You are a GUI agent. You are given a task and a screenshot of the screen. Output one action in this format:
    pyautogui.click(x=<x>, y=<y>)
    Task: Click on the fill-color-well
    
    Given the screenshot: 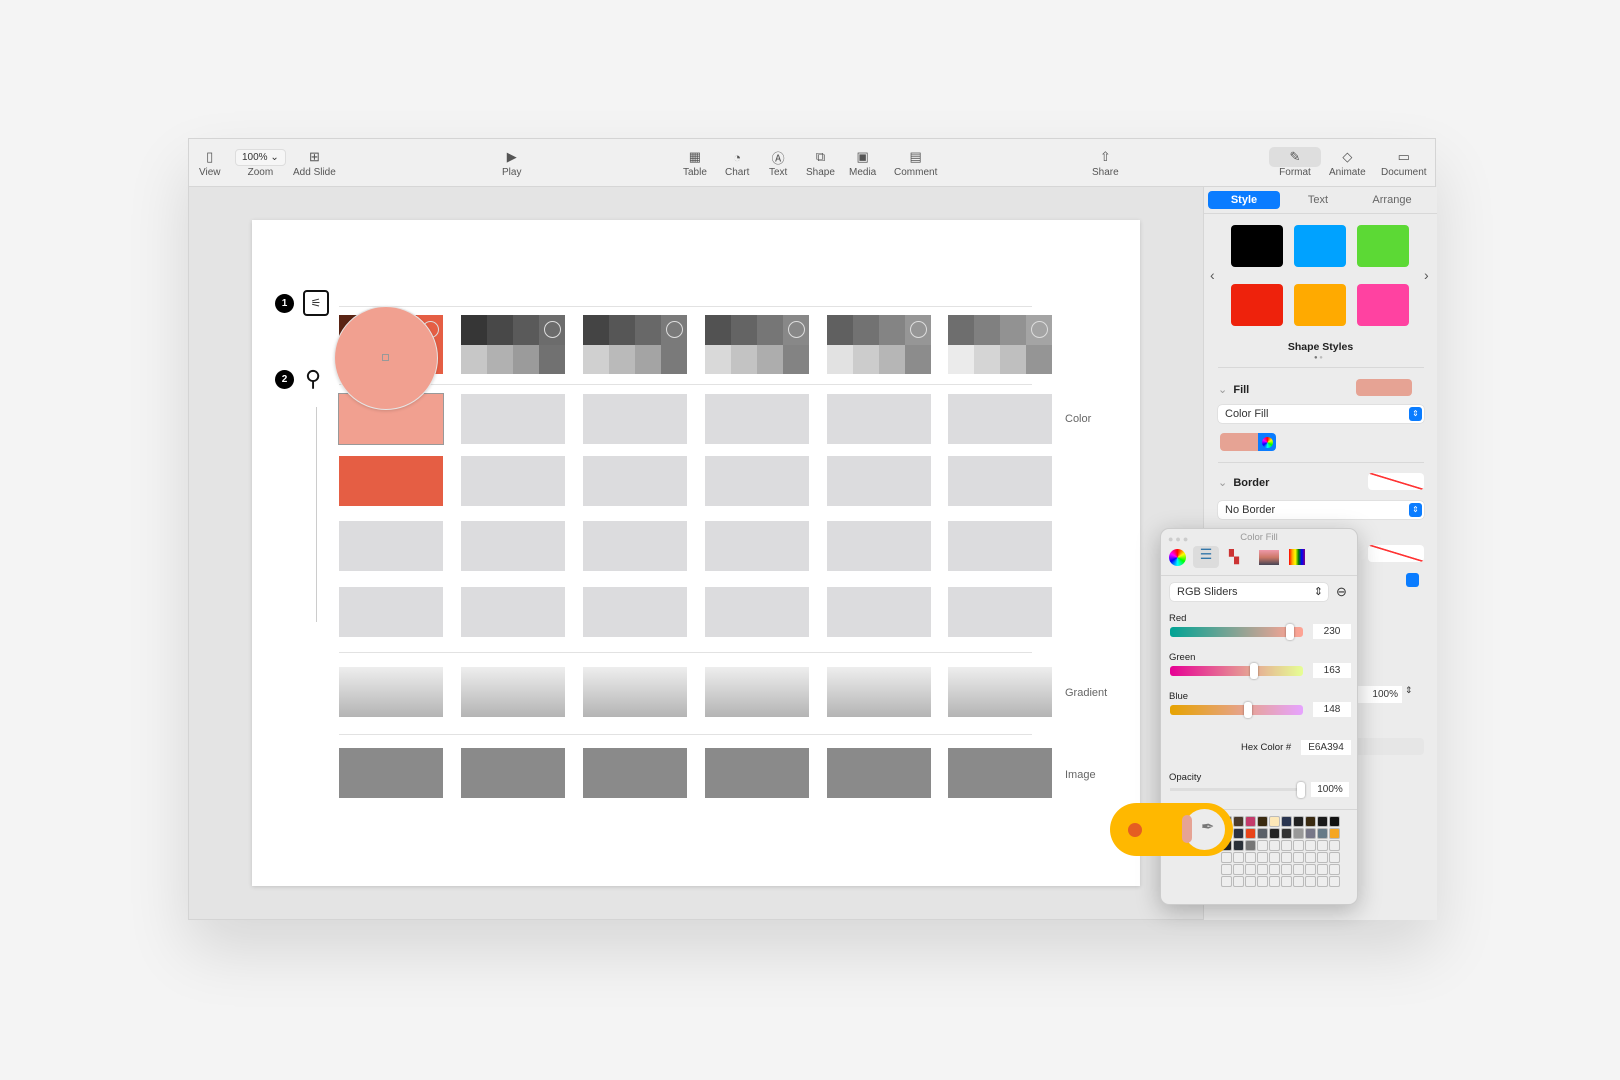 What is the action you would take?
    pyautogui.click(x=1384, y=387)
    